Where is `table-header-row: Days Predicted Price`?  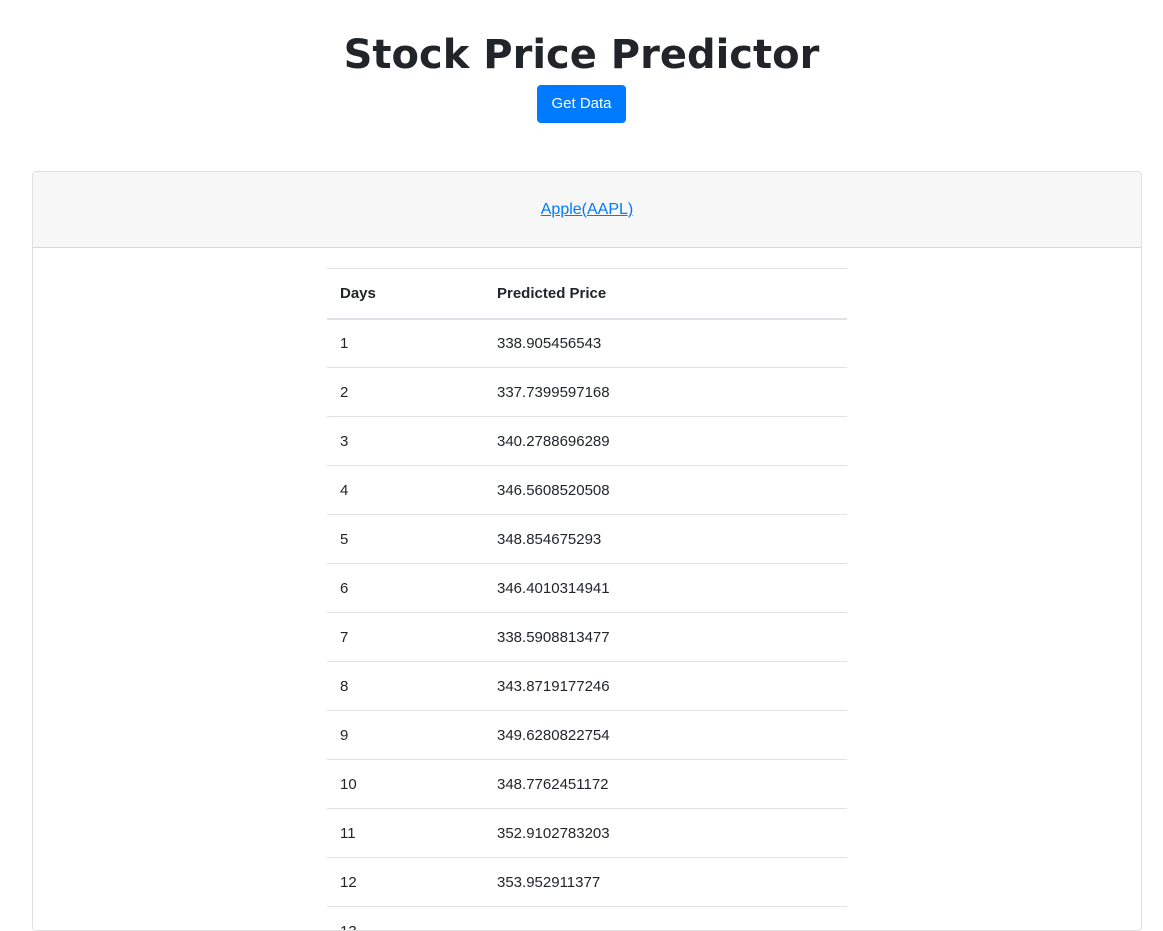
table-header-row: Days Predicted Price is located at coordinates (587, 294).